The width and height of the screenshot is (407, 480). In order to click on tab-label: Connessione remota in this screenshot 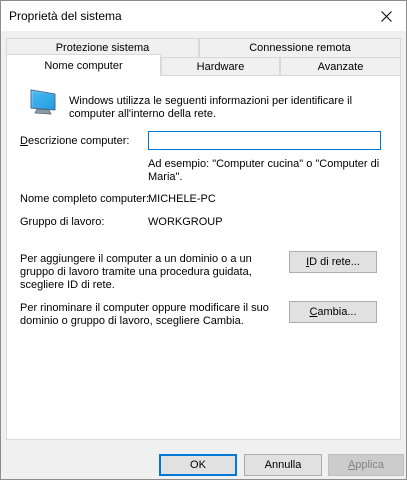, I will do `click(300, 48)`.